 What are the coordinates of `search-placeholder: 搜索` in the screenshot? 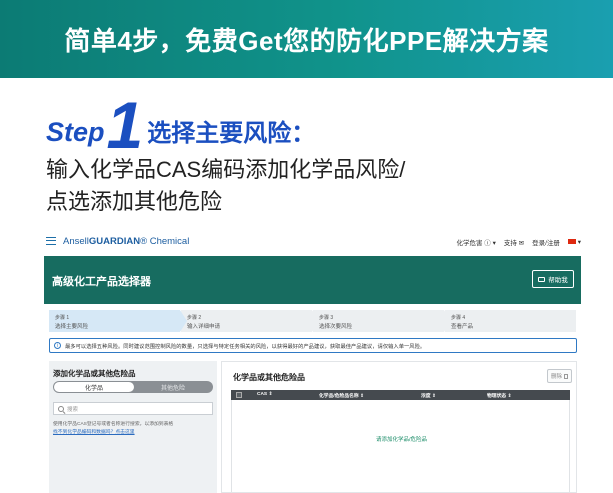 It's located at (73, 409).